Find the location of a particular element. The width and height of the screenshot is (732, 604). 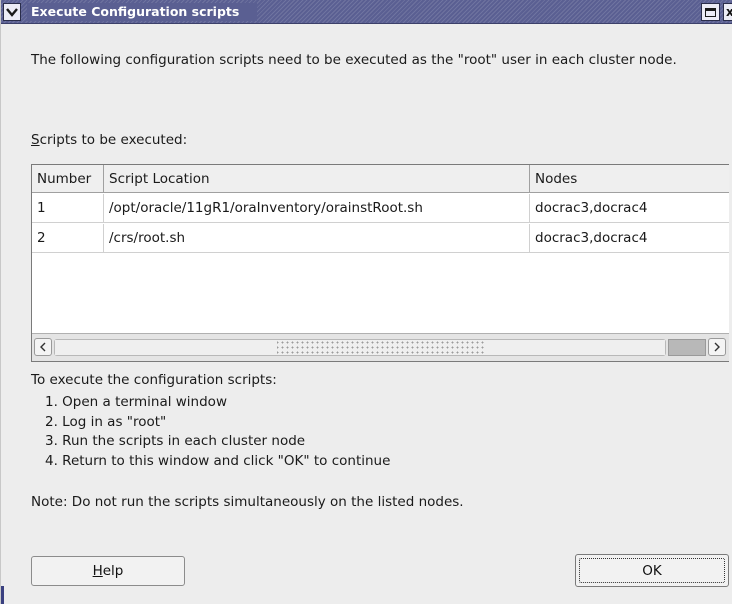

table-header: Number Script Location Nodes is located at coordinates (380, 179).